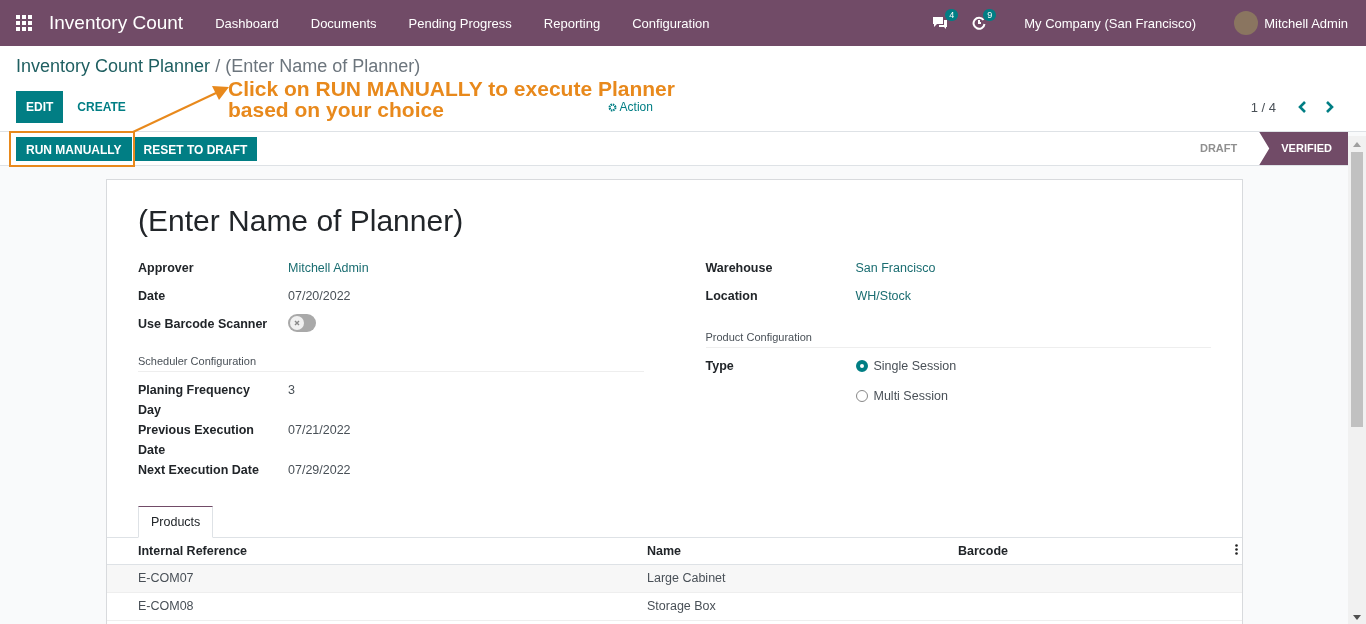  What do you see at coordinates (1329, 107) in the screenshot?
I see `next-icon` at bounding box center [1329, 107].